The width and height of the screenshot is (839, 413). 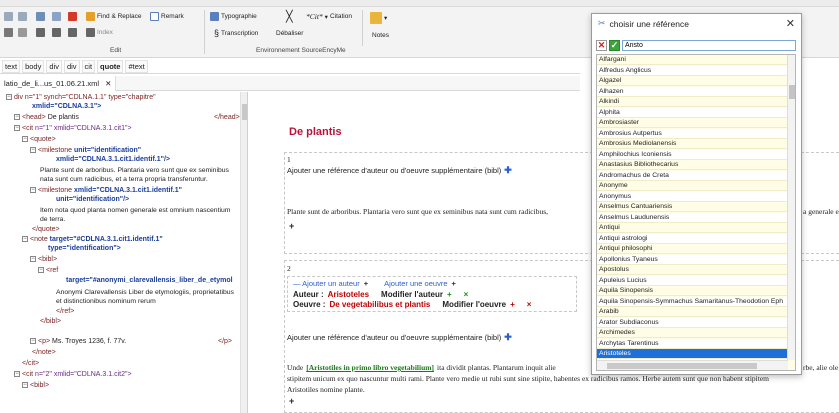 I want to click on reference-list-item: Amphilochius Iconiensis, so click(x=692, y=154).